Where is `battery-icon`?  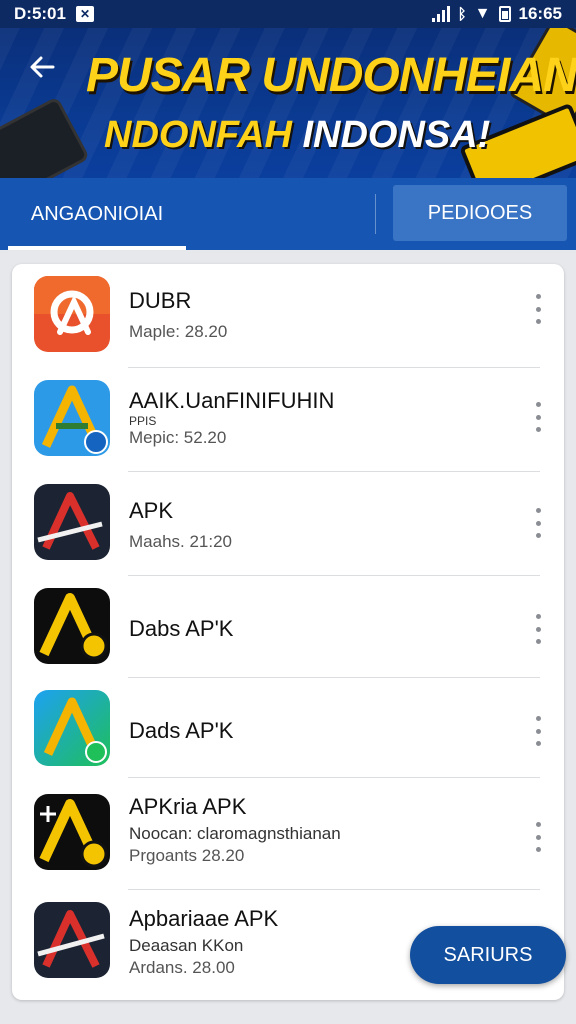
battery-icon is located at coordinates (504, 14).